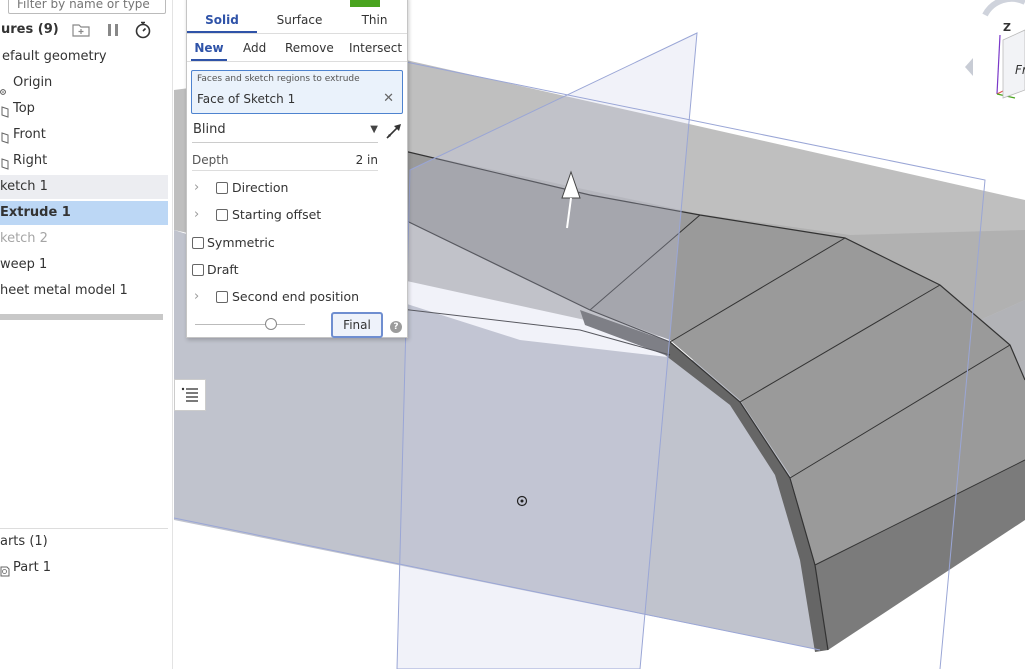  What do you see at coordinates (143, 30) in the screenshot?
I see `stopwatch-icon` at bounding box center [143, 30].